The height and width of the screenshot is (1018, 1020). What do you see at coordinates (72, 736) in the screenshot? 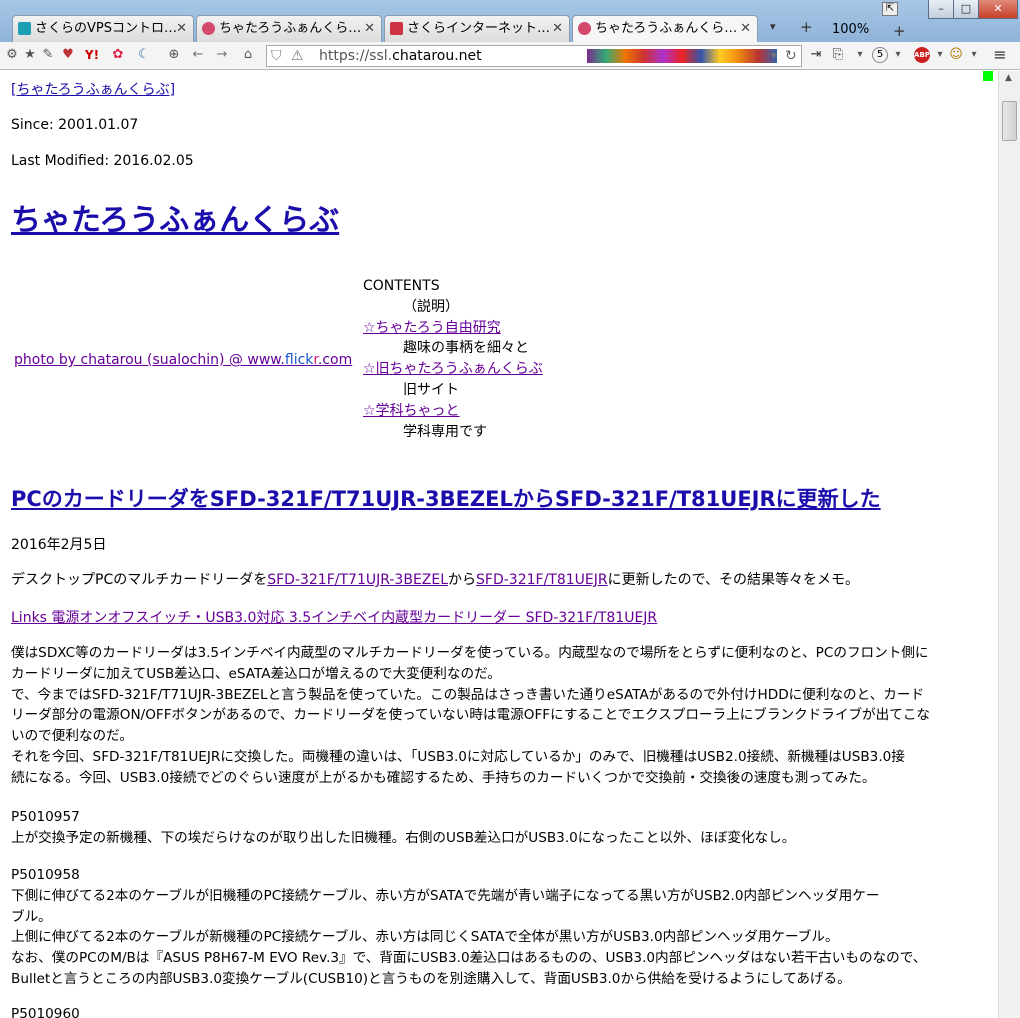
I see `text-line: いので便利なのだ。` at bounding box center [72, 736].